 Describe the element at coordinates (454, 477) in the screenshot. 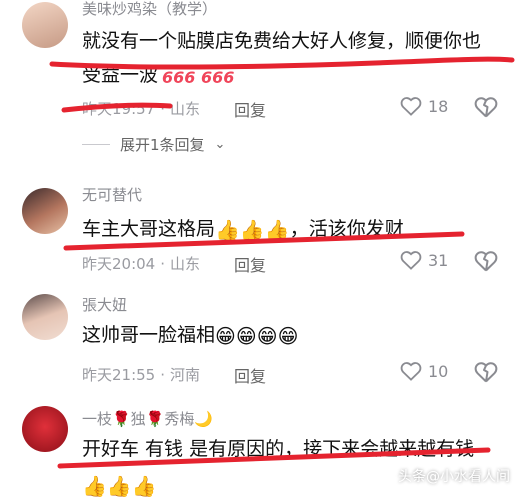

I see `watermark: 头条@小水看人间` at that location.